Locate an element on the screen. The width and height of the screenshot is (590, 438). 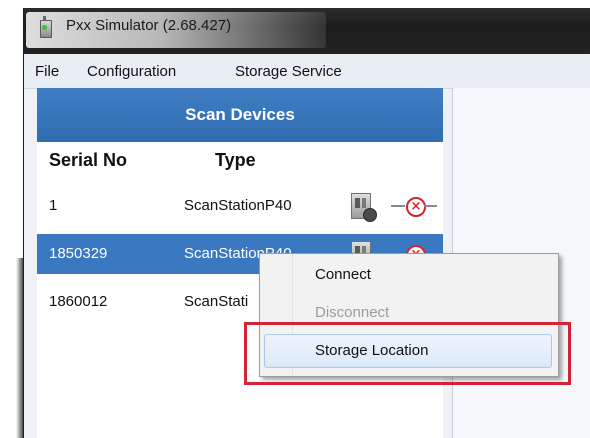
menu-file: File is located at coordinates (47, 71).